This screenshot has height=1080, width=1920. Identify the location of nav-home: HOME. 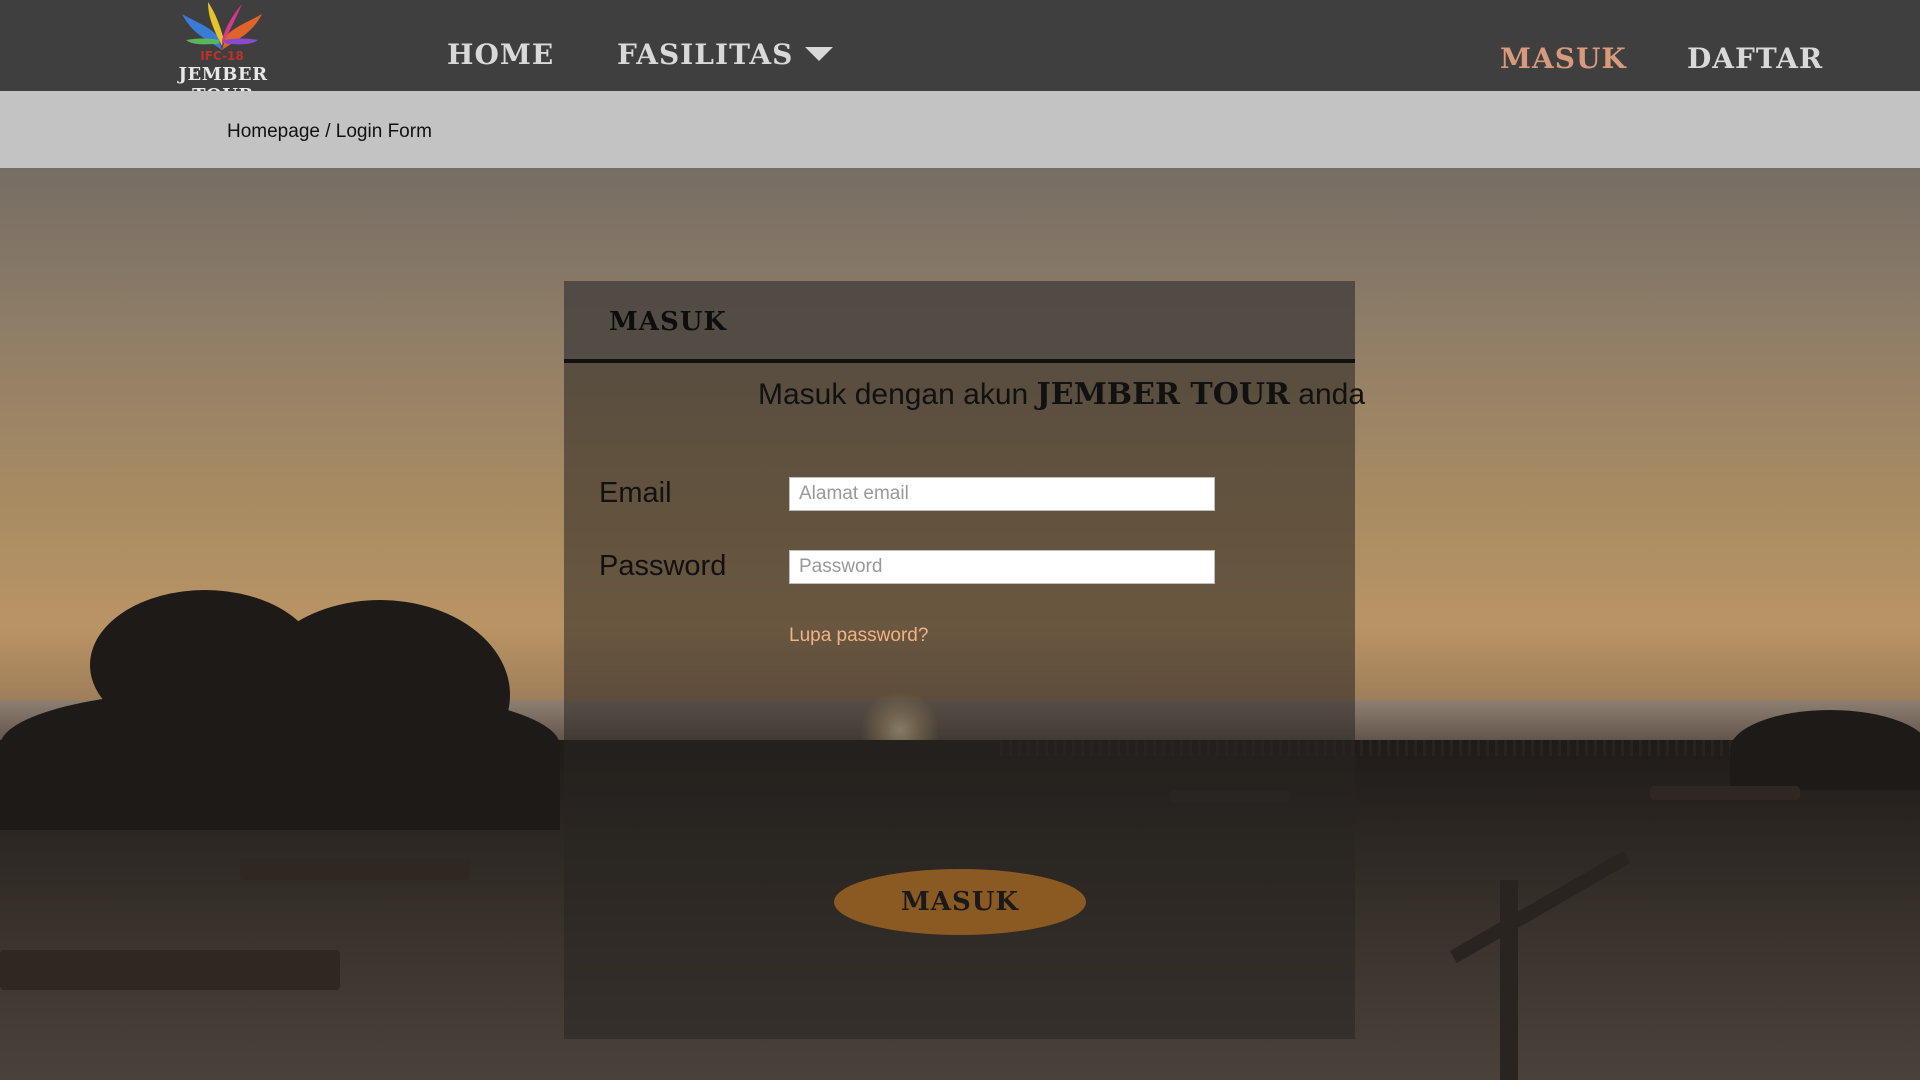
(500, 54).